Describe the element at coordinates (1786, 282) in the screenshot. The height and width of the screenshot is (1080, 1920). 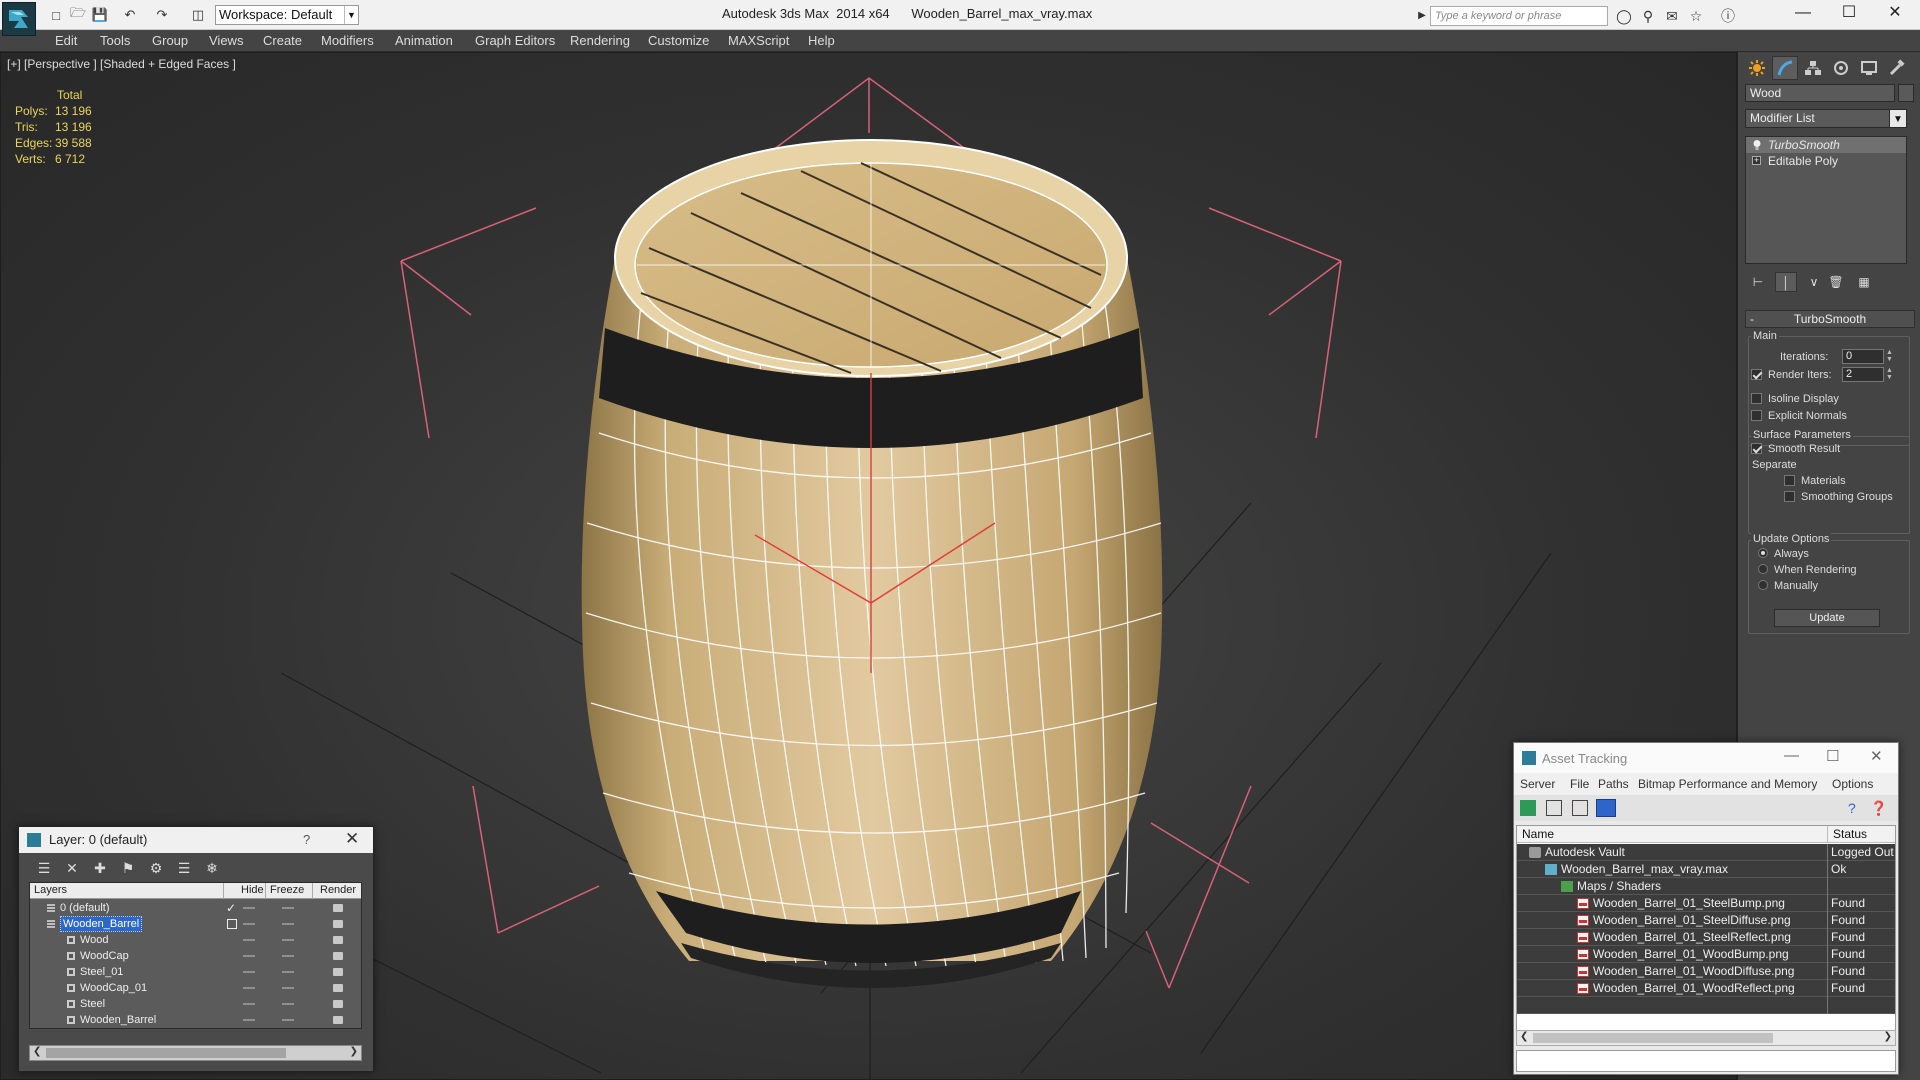
I see `show-end-result-icon: │` at that location.